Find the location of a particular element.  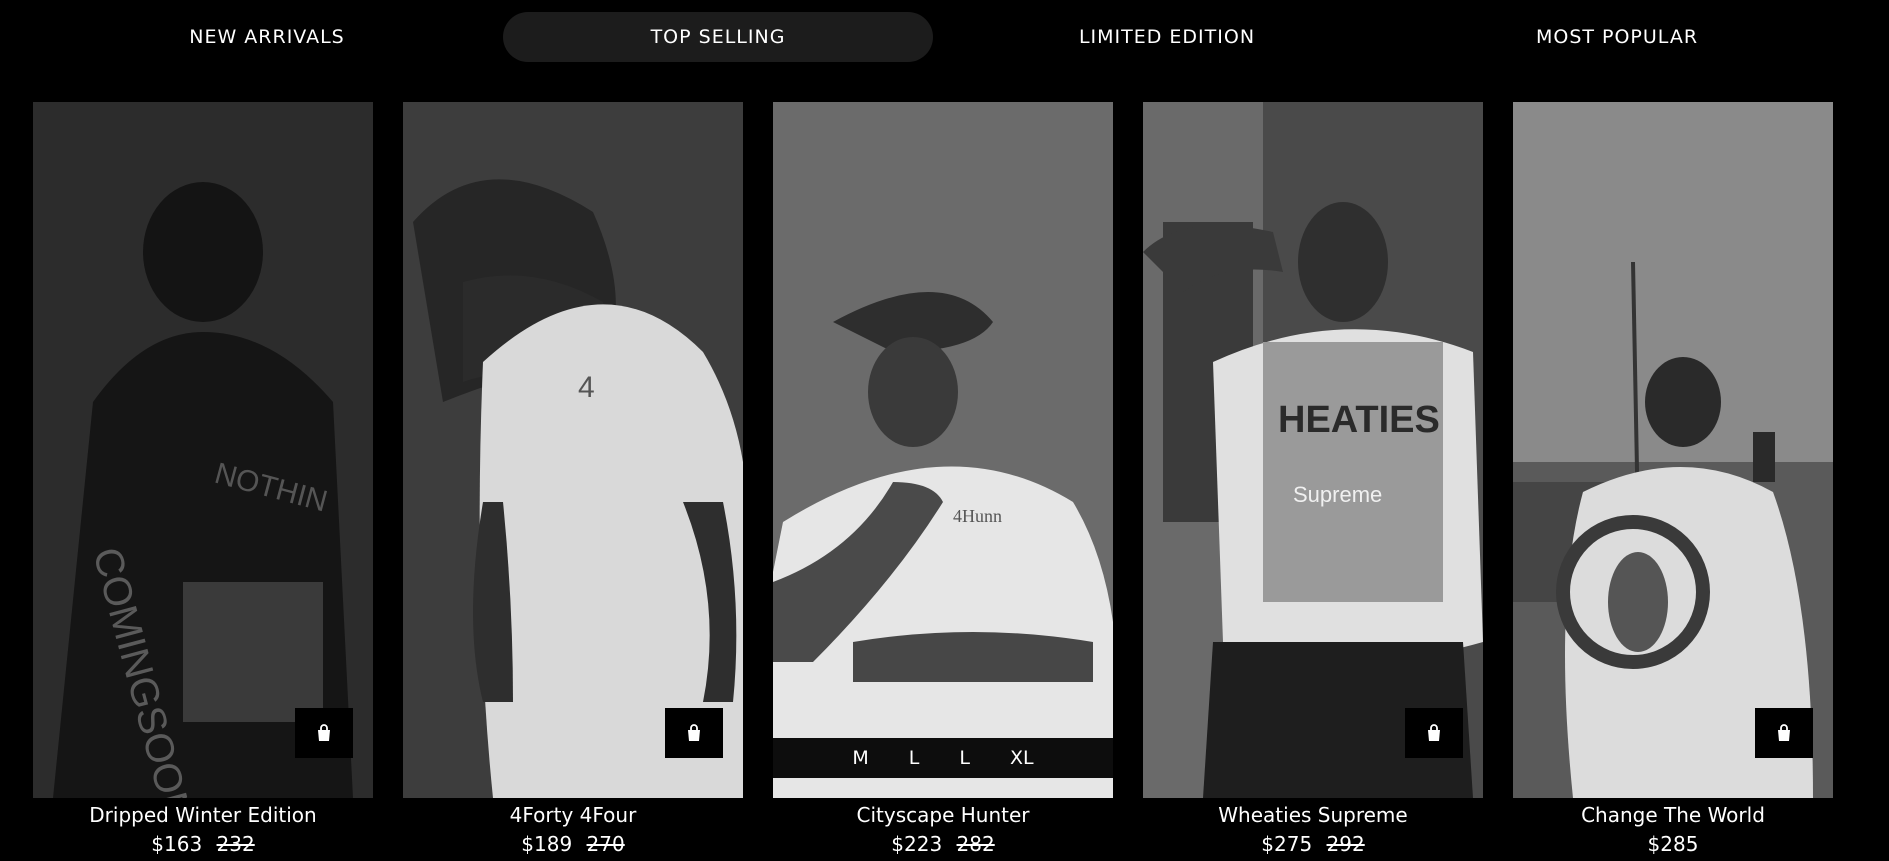

product-image: HEATIES Supreme is located at coordinates (1313, 450).